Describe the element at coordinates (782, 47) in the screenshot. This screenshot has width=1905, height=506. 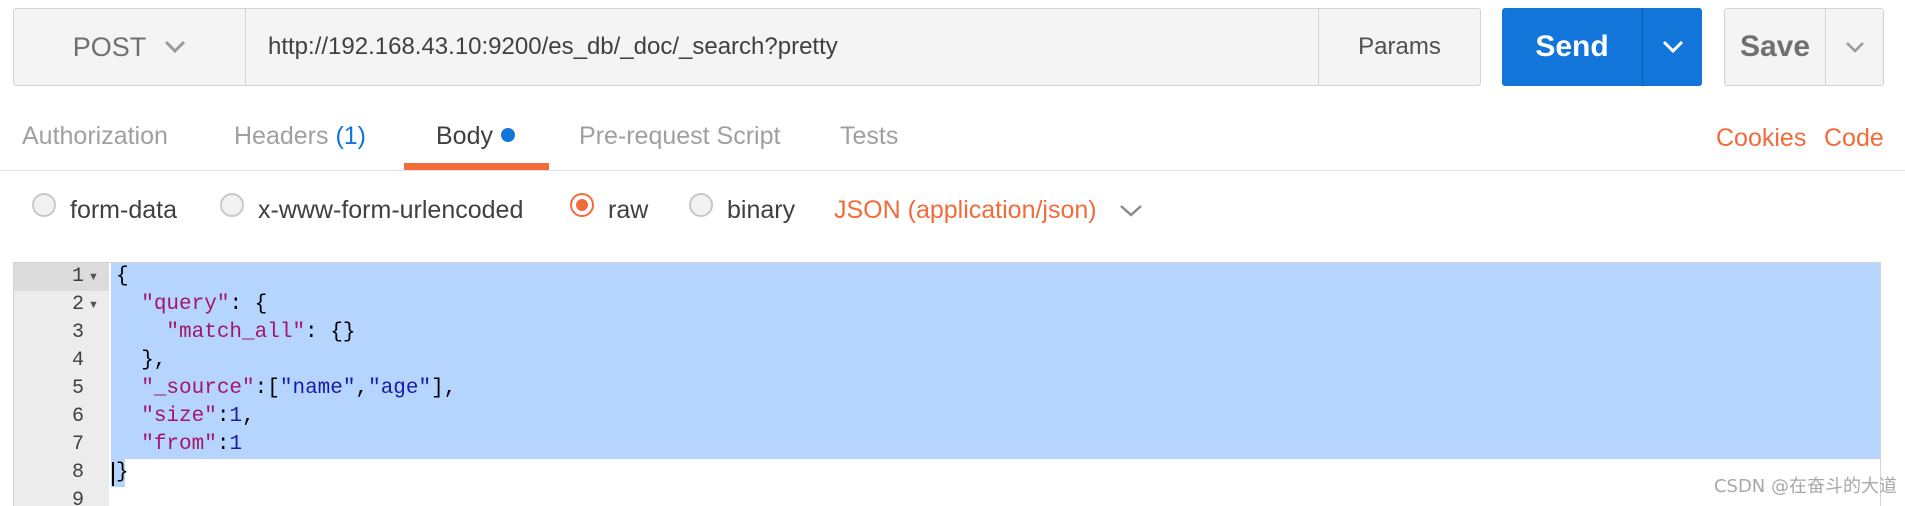
I see `url-input` at that location.